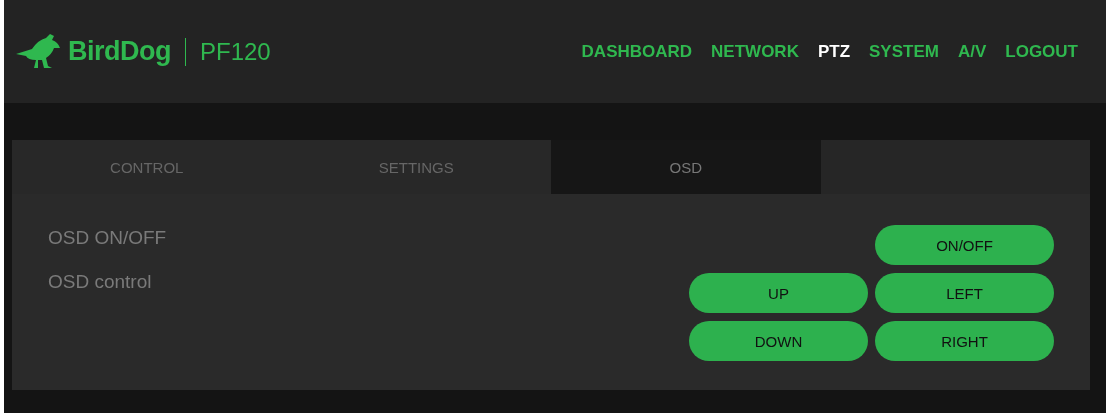  What do you see at coordinates (637, 51) in the screenshot?
I see `nav-link: DASHBOARD` at bounding box center [637, 51].